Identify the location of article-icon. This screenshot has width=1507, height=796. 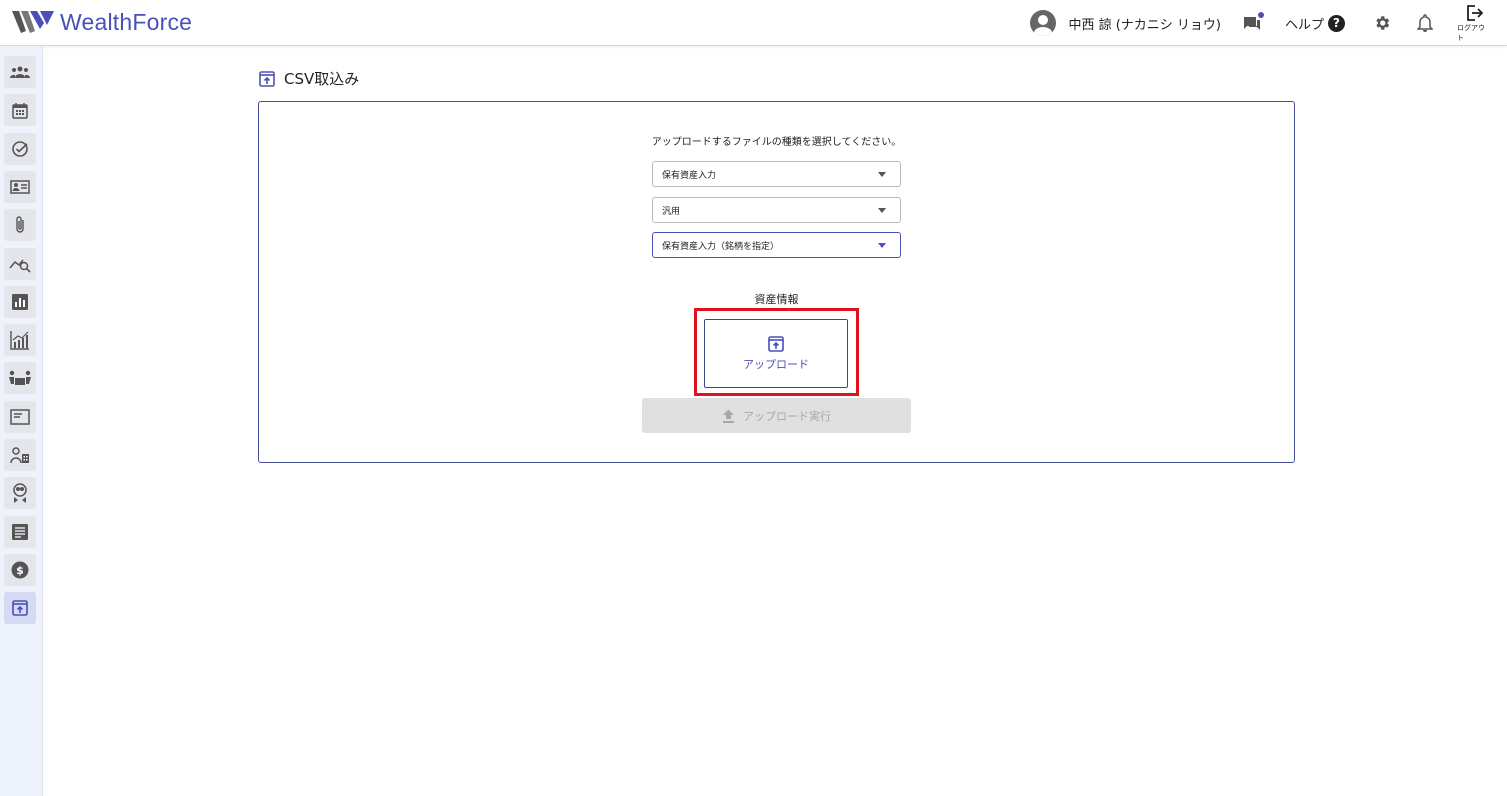
(20, 417).